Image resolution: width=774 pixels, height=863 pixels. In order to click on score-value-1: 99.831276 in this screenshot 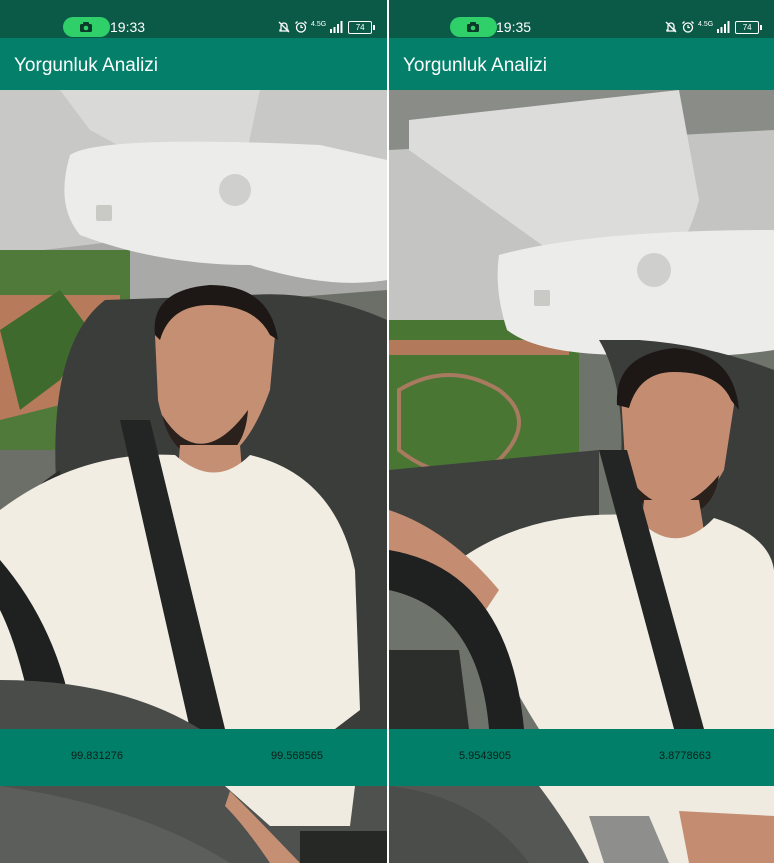, I will do `click(97, 756)`.